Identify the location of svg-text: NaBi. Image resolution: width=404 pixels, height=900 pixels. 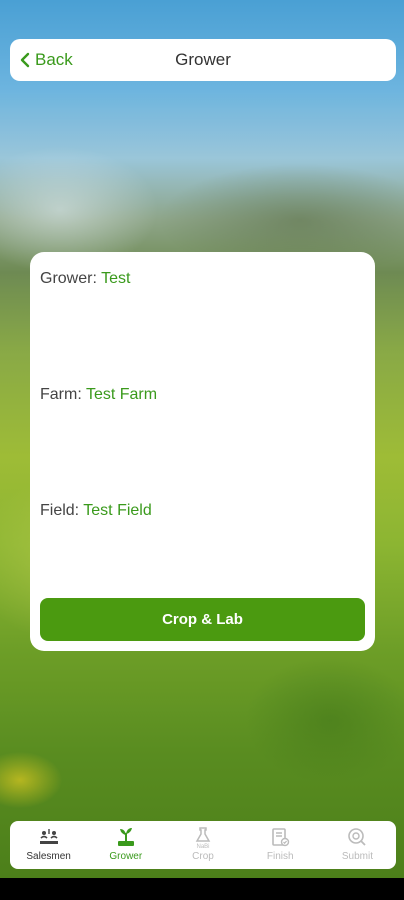
(202, 846).